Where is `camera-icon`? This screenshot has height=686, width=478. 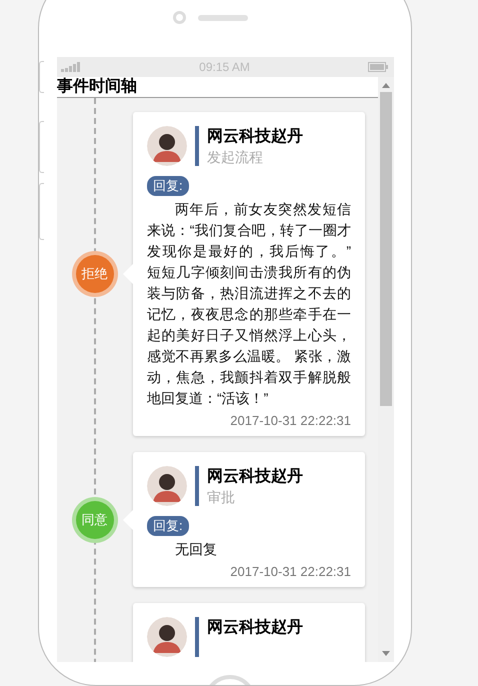 camera-icon is located at coordinates (179, 17).